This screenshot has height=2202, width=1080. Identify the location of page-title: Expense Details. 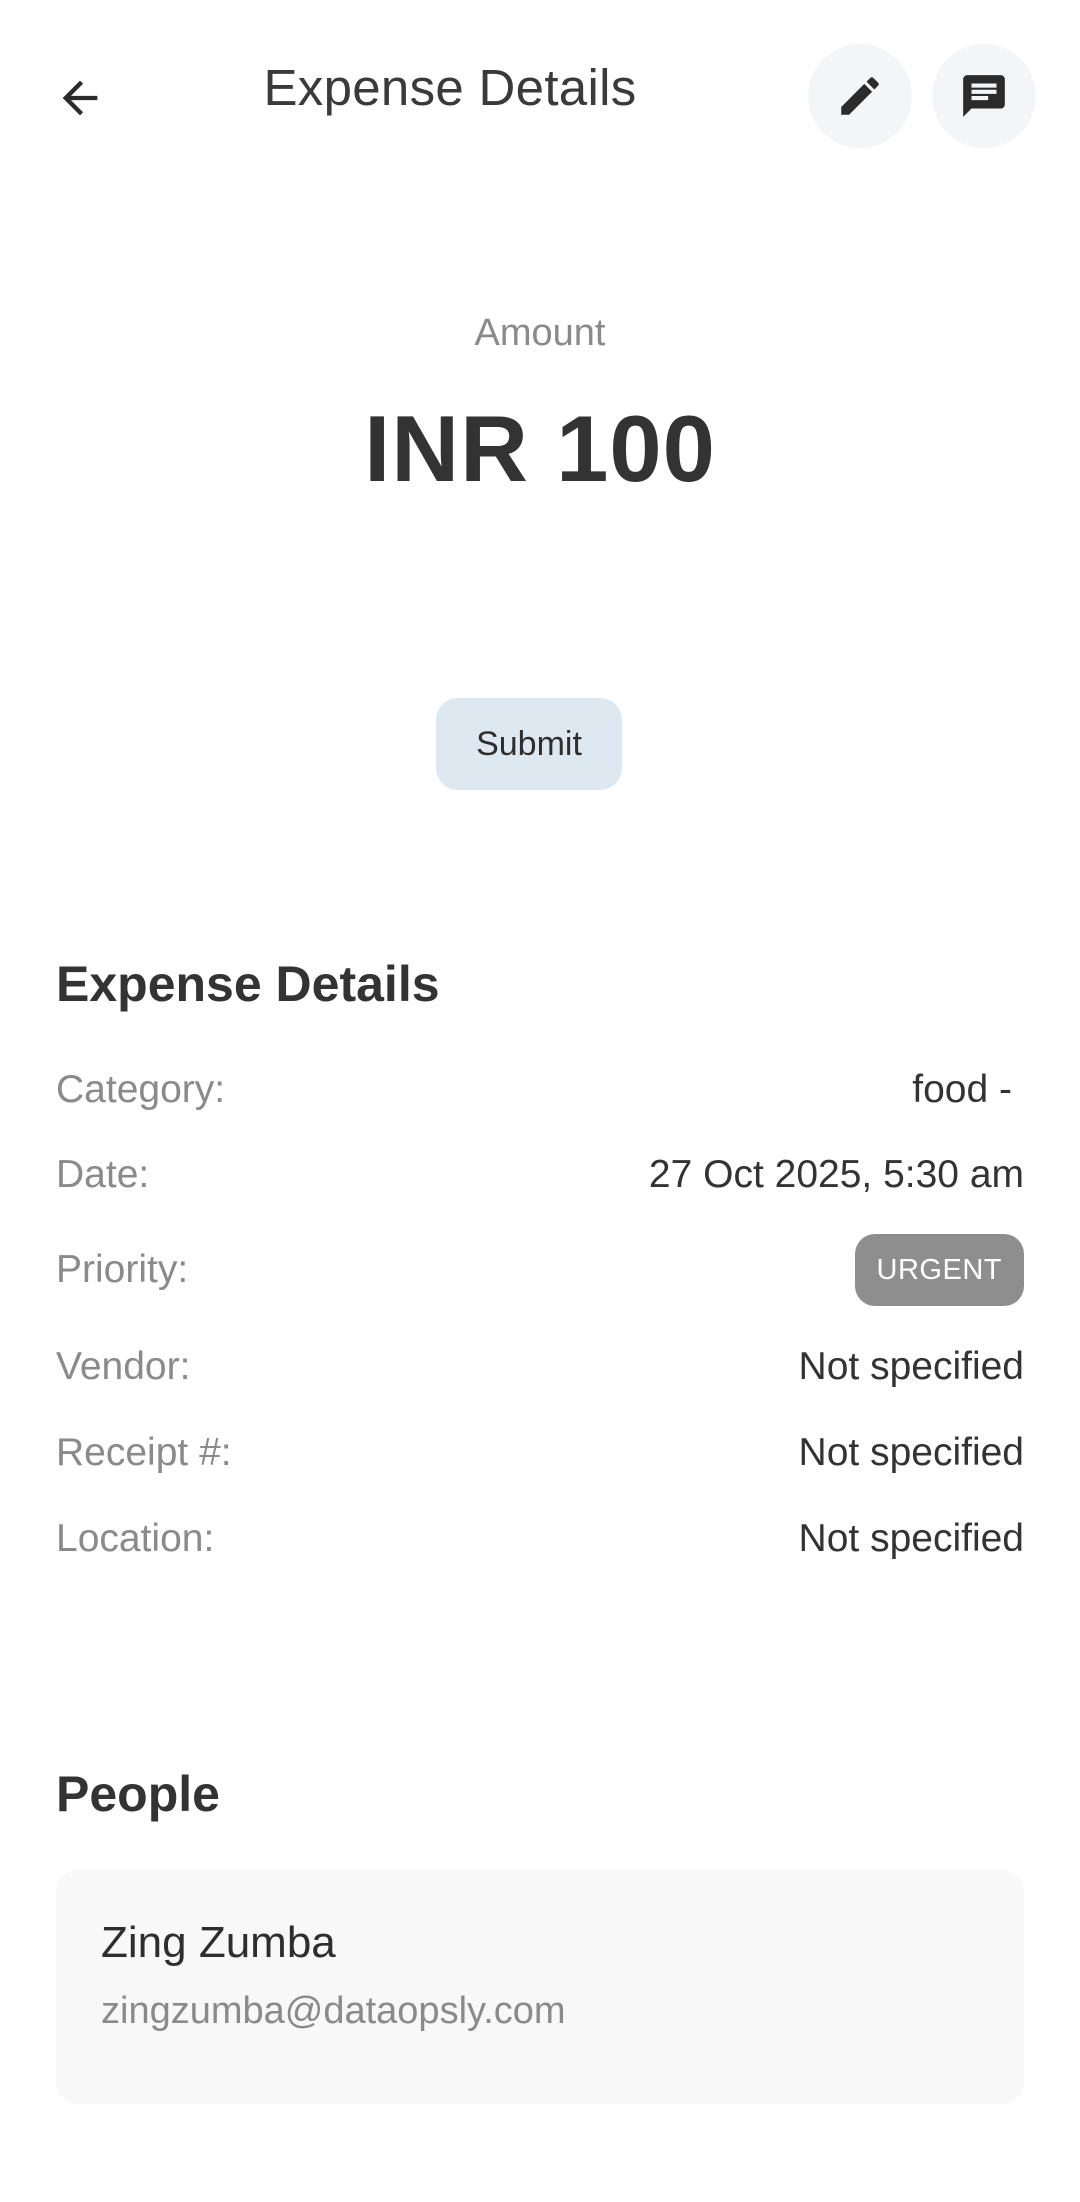
(450, 87).